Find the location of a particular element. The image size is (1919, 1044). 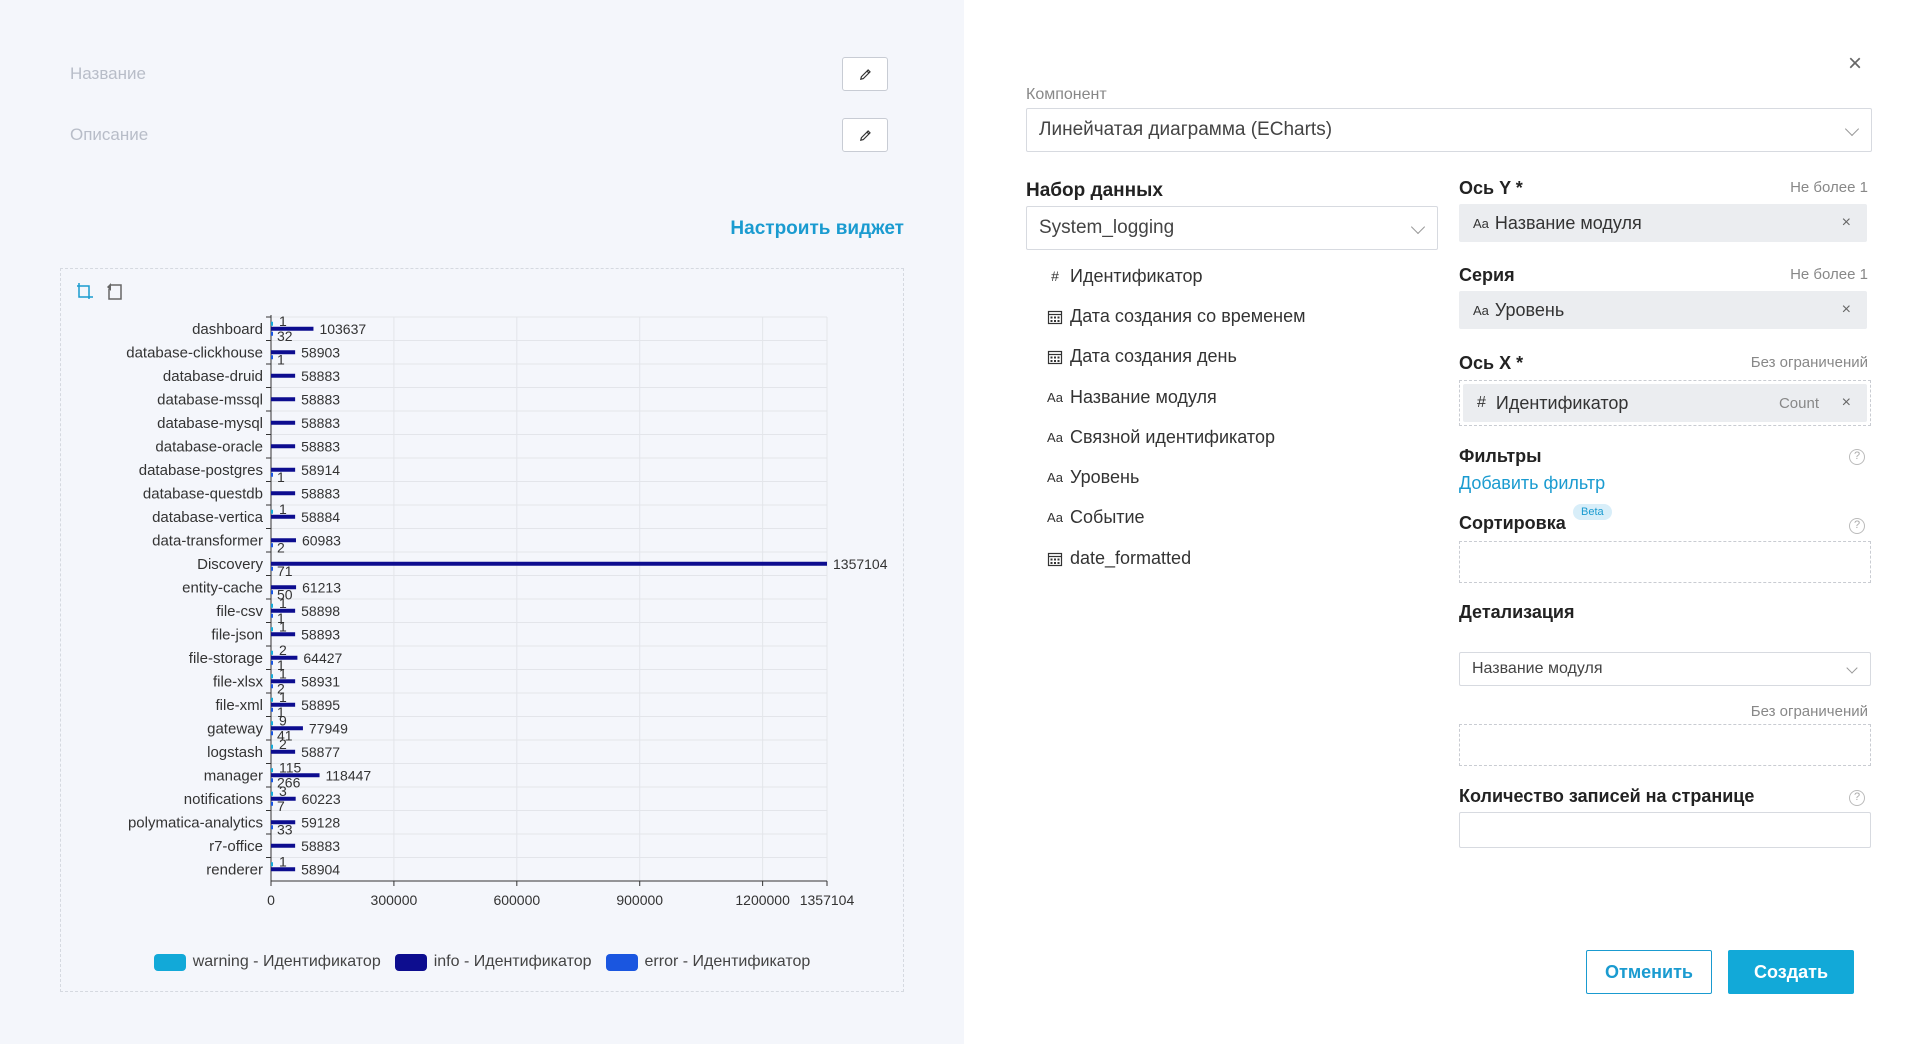

y-tick-label: logstash is located at coordinates (235, 752).